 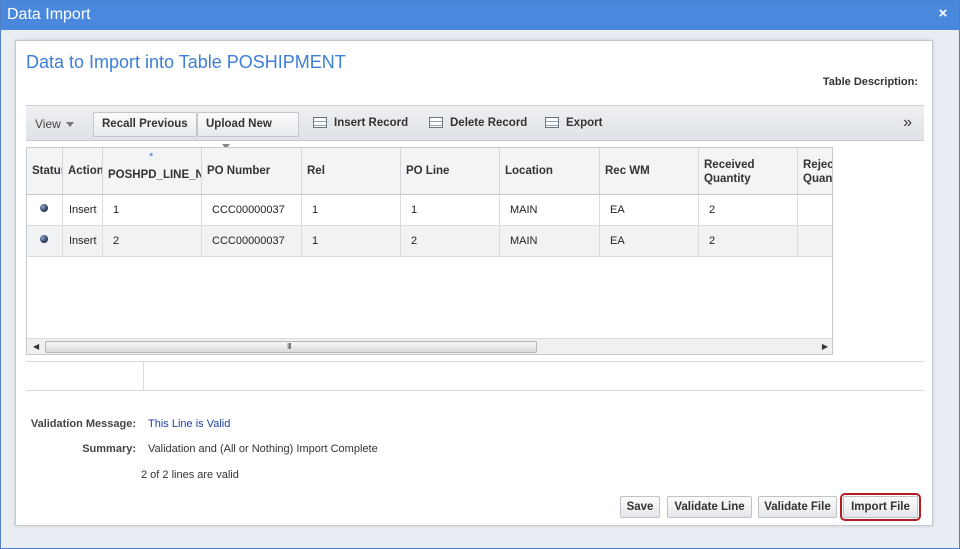 What do you see at coordinates (550, 171) in the screenshot?
I see `column-header: Location` at bounding box center [550, 171].